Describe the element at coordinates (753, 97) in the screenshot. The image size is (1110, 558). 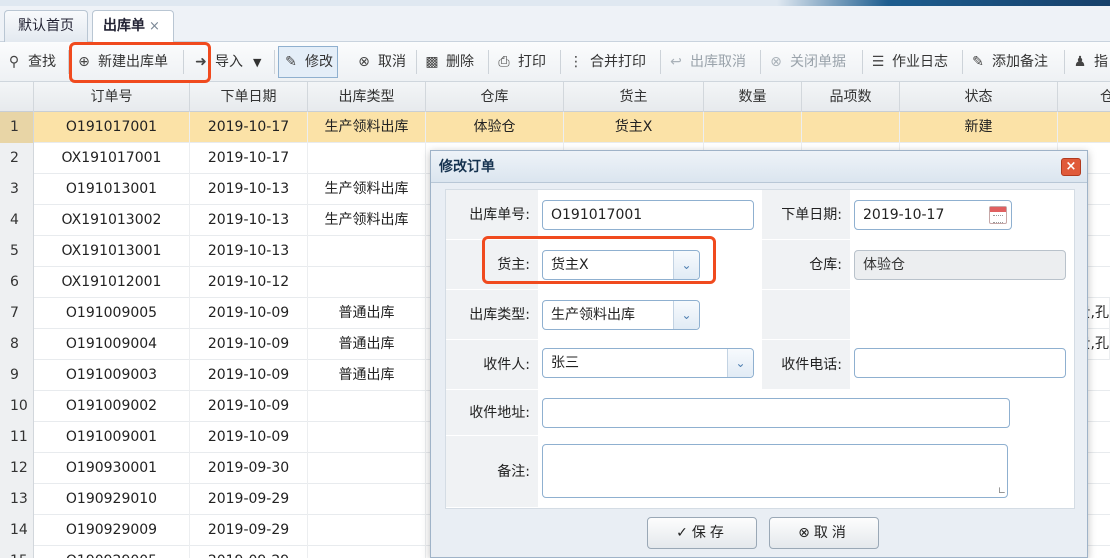
I see `col-quantity: 数量` at that location.